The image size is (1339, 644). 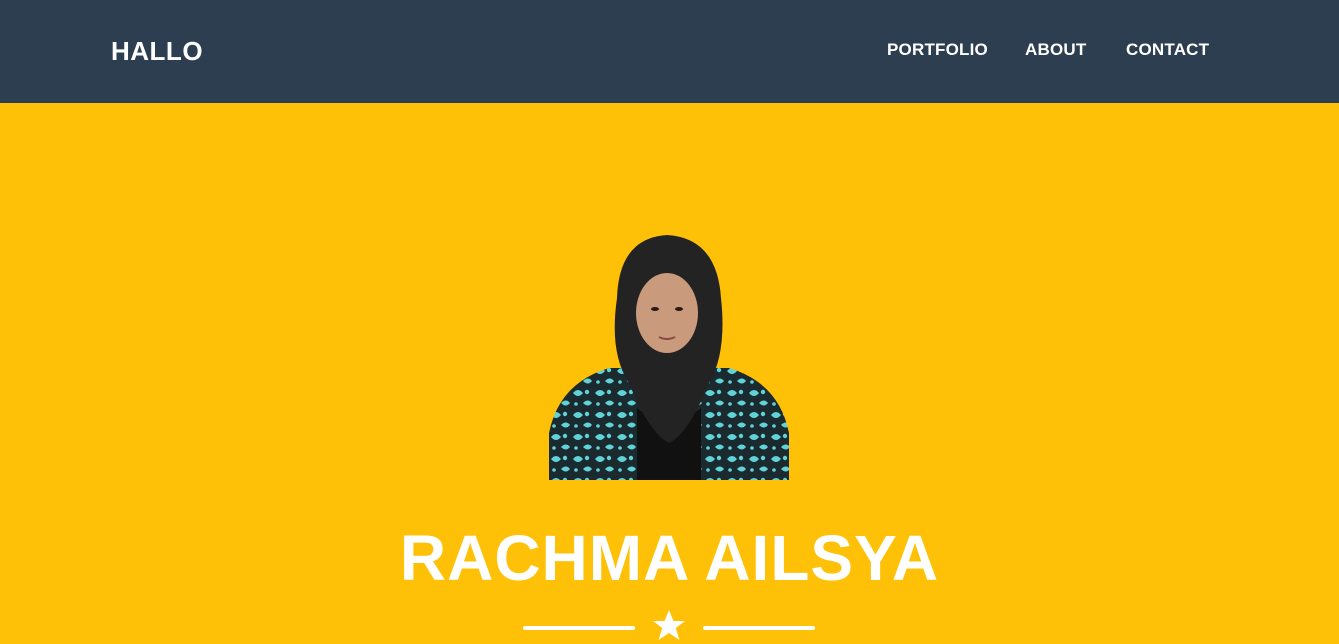 What do you see at coordinates (1055, 50) in the screenshot?
I see `nav-link-about: ABOUT` at bounding box center [1055, 50].